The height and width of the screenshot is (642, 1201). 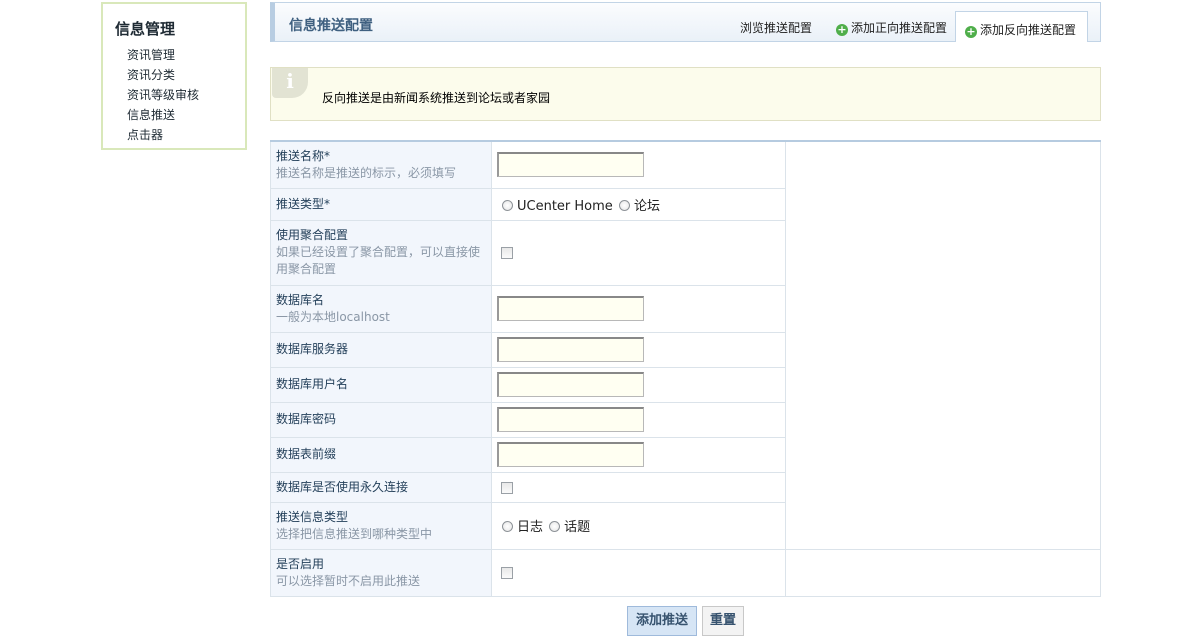 What do you see at coordinates (685, 572) in the screenshot?
I see `form-row-enabled: 是否启用 可以选择暂时不启用此推送` at bounding box center [685, 572].